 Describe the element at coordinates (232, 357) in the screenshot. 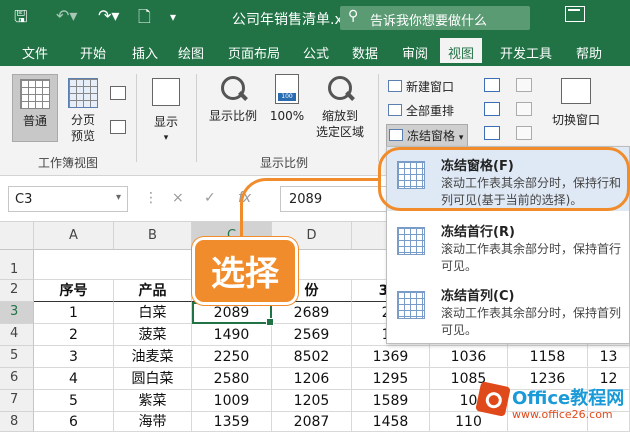

I see `cell-c5: 2250` at that location.